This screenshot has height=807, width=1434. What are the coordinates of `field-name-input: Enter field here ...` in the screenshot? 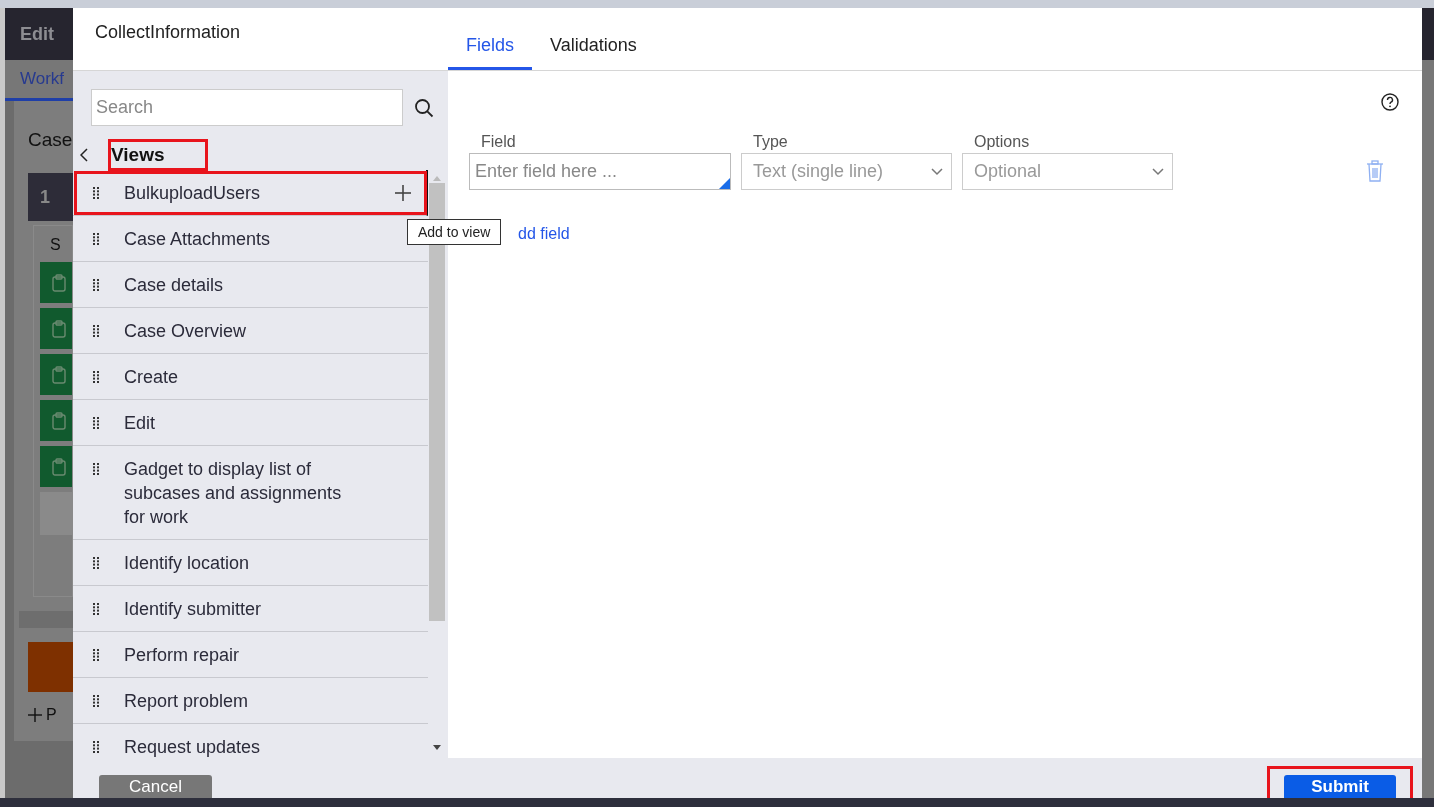 It's located at (600, 171).